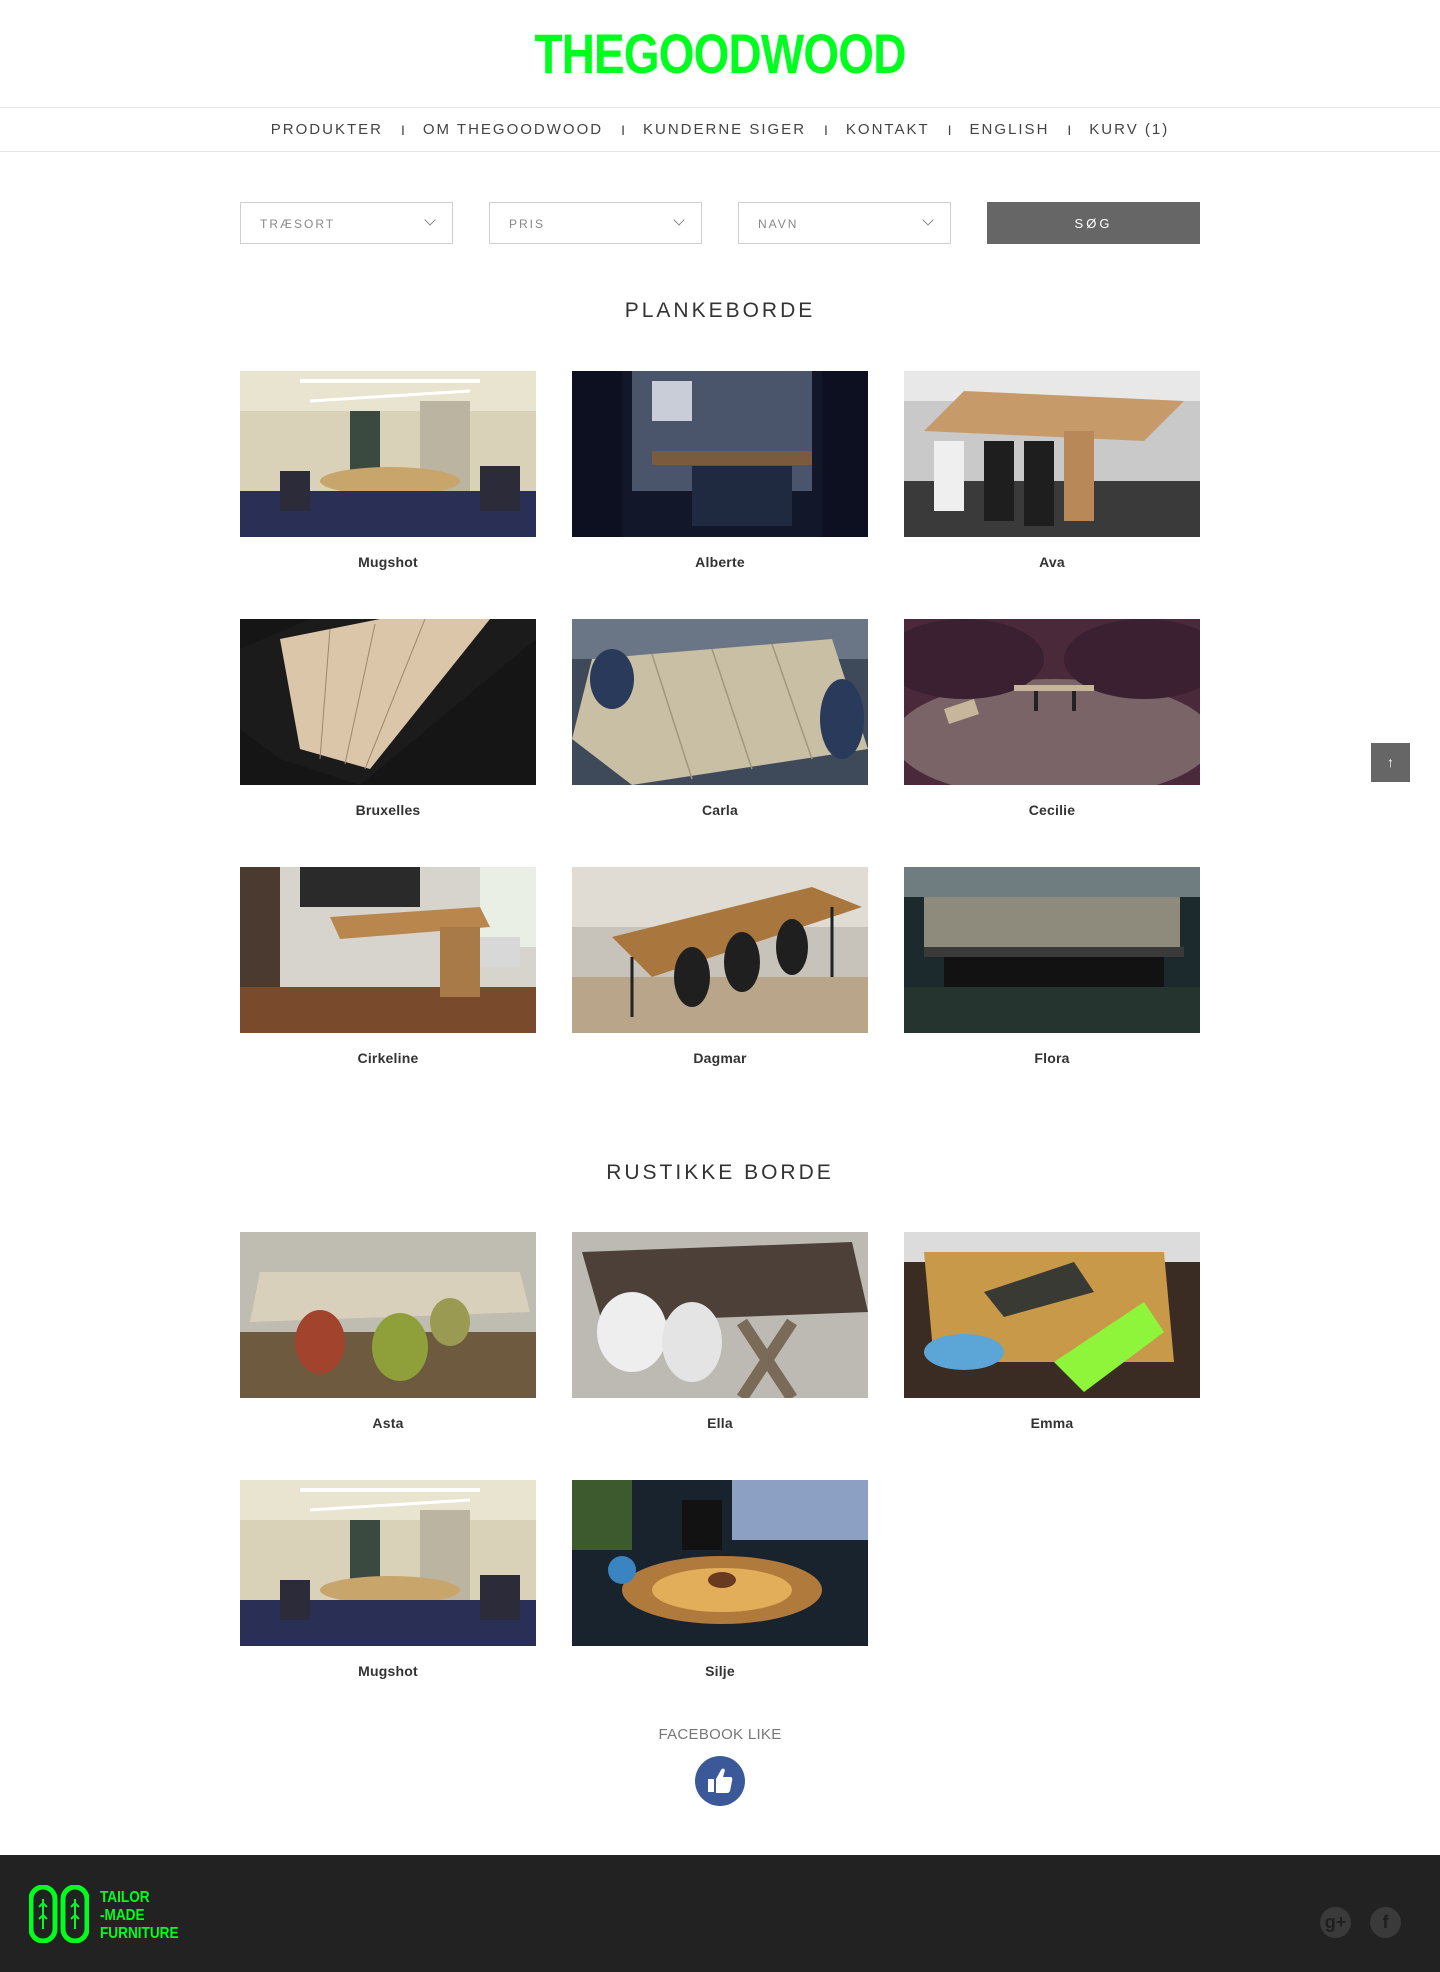 The width and height of the screenshot is (1440, 1972). I want to click on nav-item-kunderne-siger: KUNDERNE SIGER, so click(724, 129).